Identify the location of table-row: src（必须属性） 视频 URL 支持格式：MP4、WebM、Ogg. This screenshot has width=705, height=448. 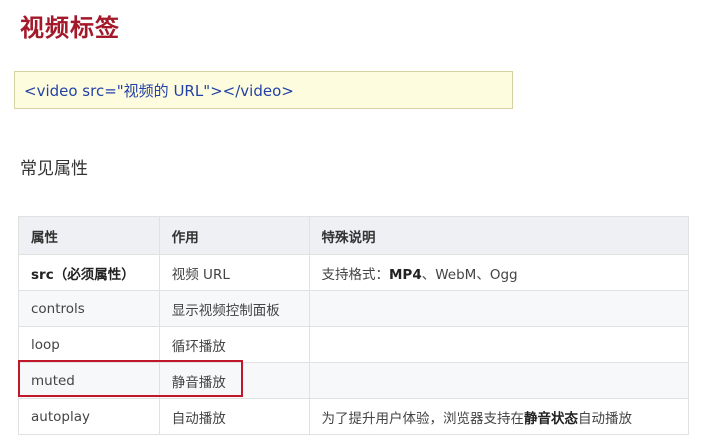
(353, 272).